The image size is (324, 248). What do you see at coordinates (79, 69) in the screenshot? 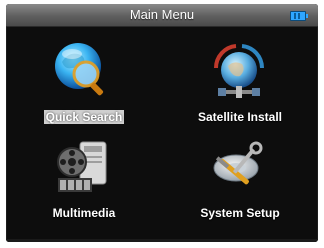
I see `globe-magnifier-icon` at bounding box center [79, 69].